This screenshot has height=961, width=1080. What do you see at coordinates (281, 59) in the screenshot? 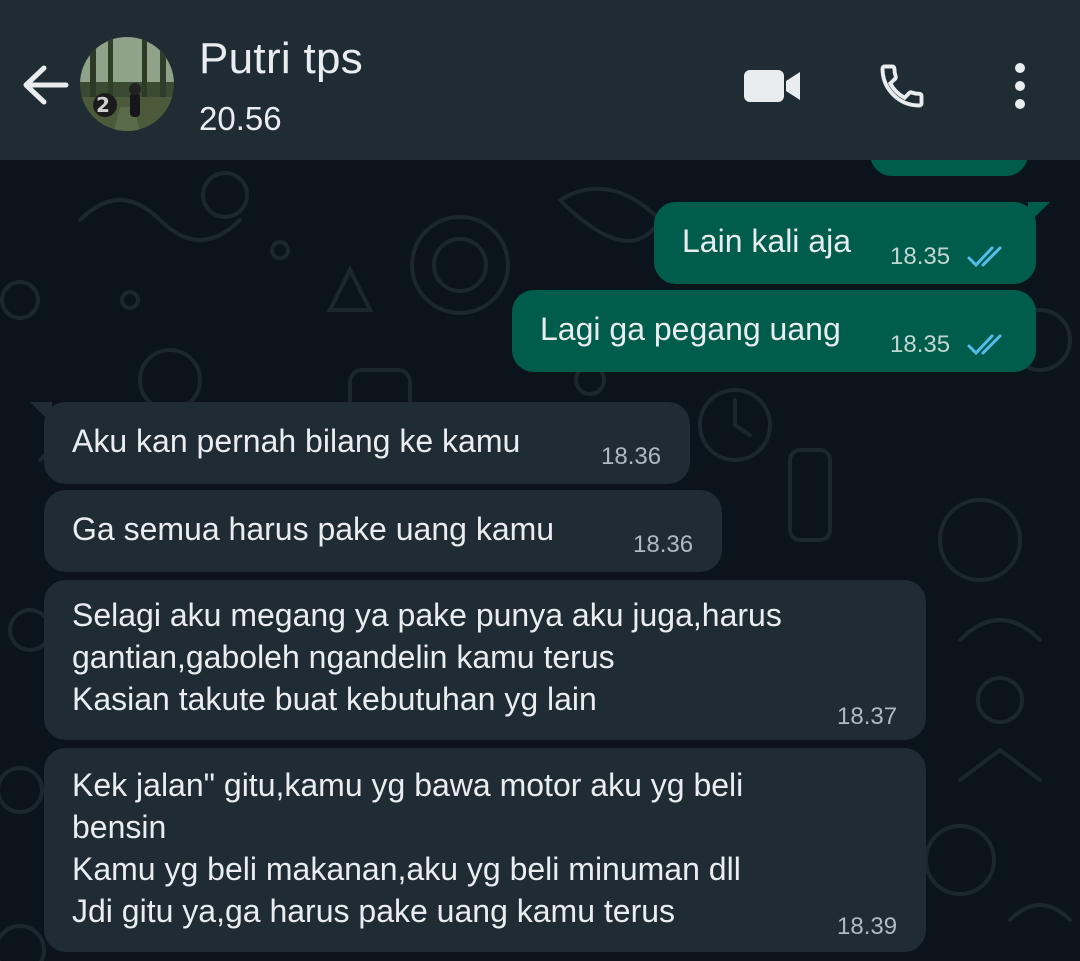
I see `contact-name: Putri tps` at bounding box center [281, 59].